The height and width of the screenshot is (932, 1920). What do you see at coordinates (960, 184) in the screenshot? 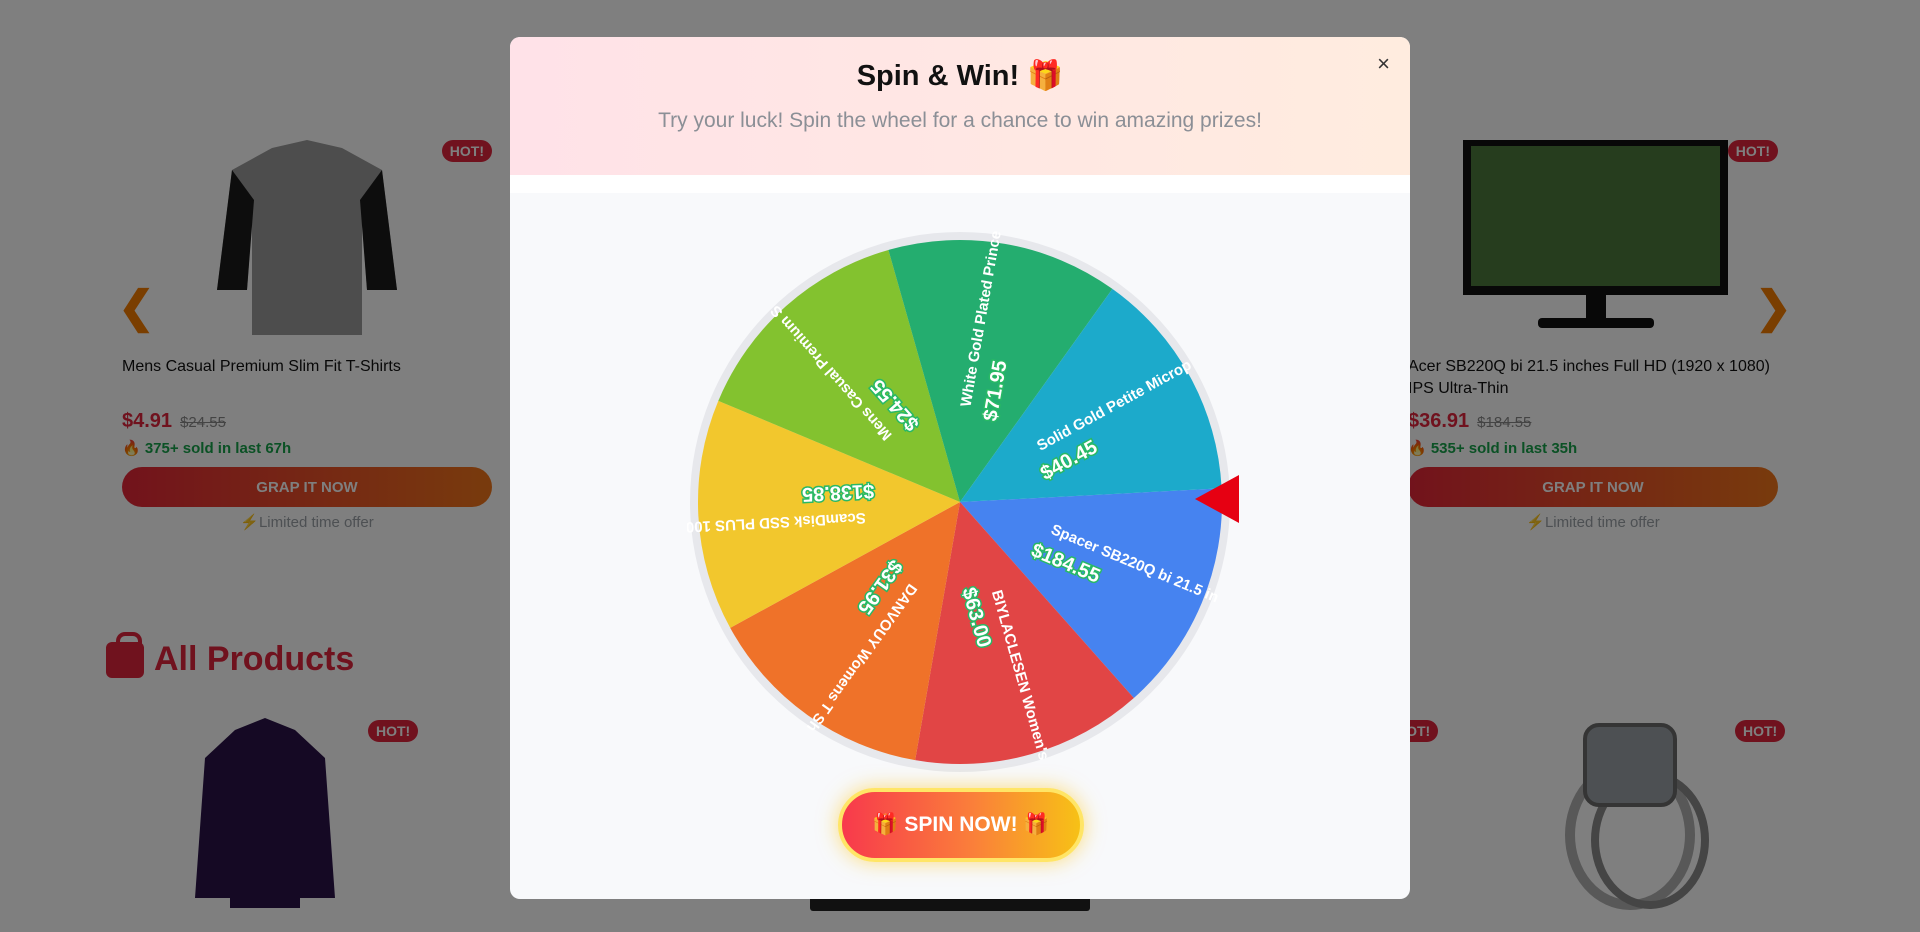
I see `header-divider` at bounding box center [960, 184].